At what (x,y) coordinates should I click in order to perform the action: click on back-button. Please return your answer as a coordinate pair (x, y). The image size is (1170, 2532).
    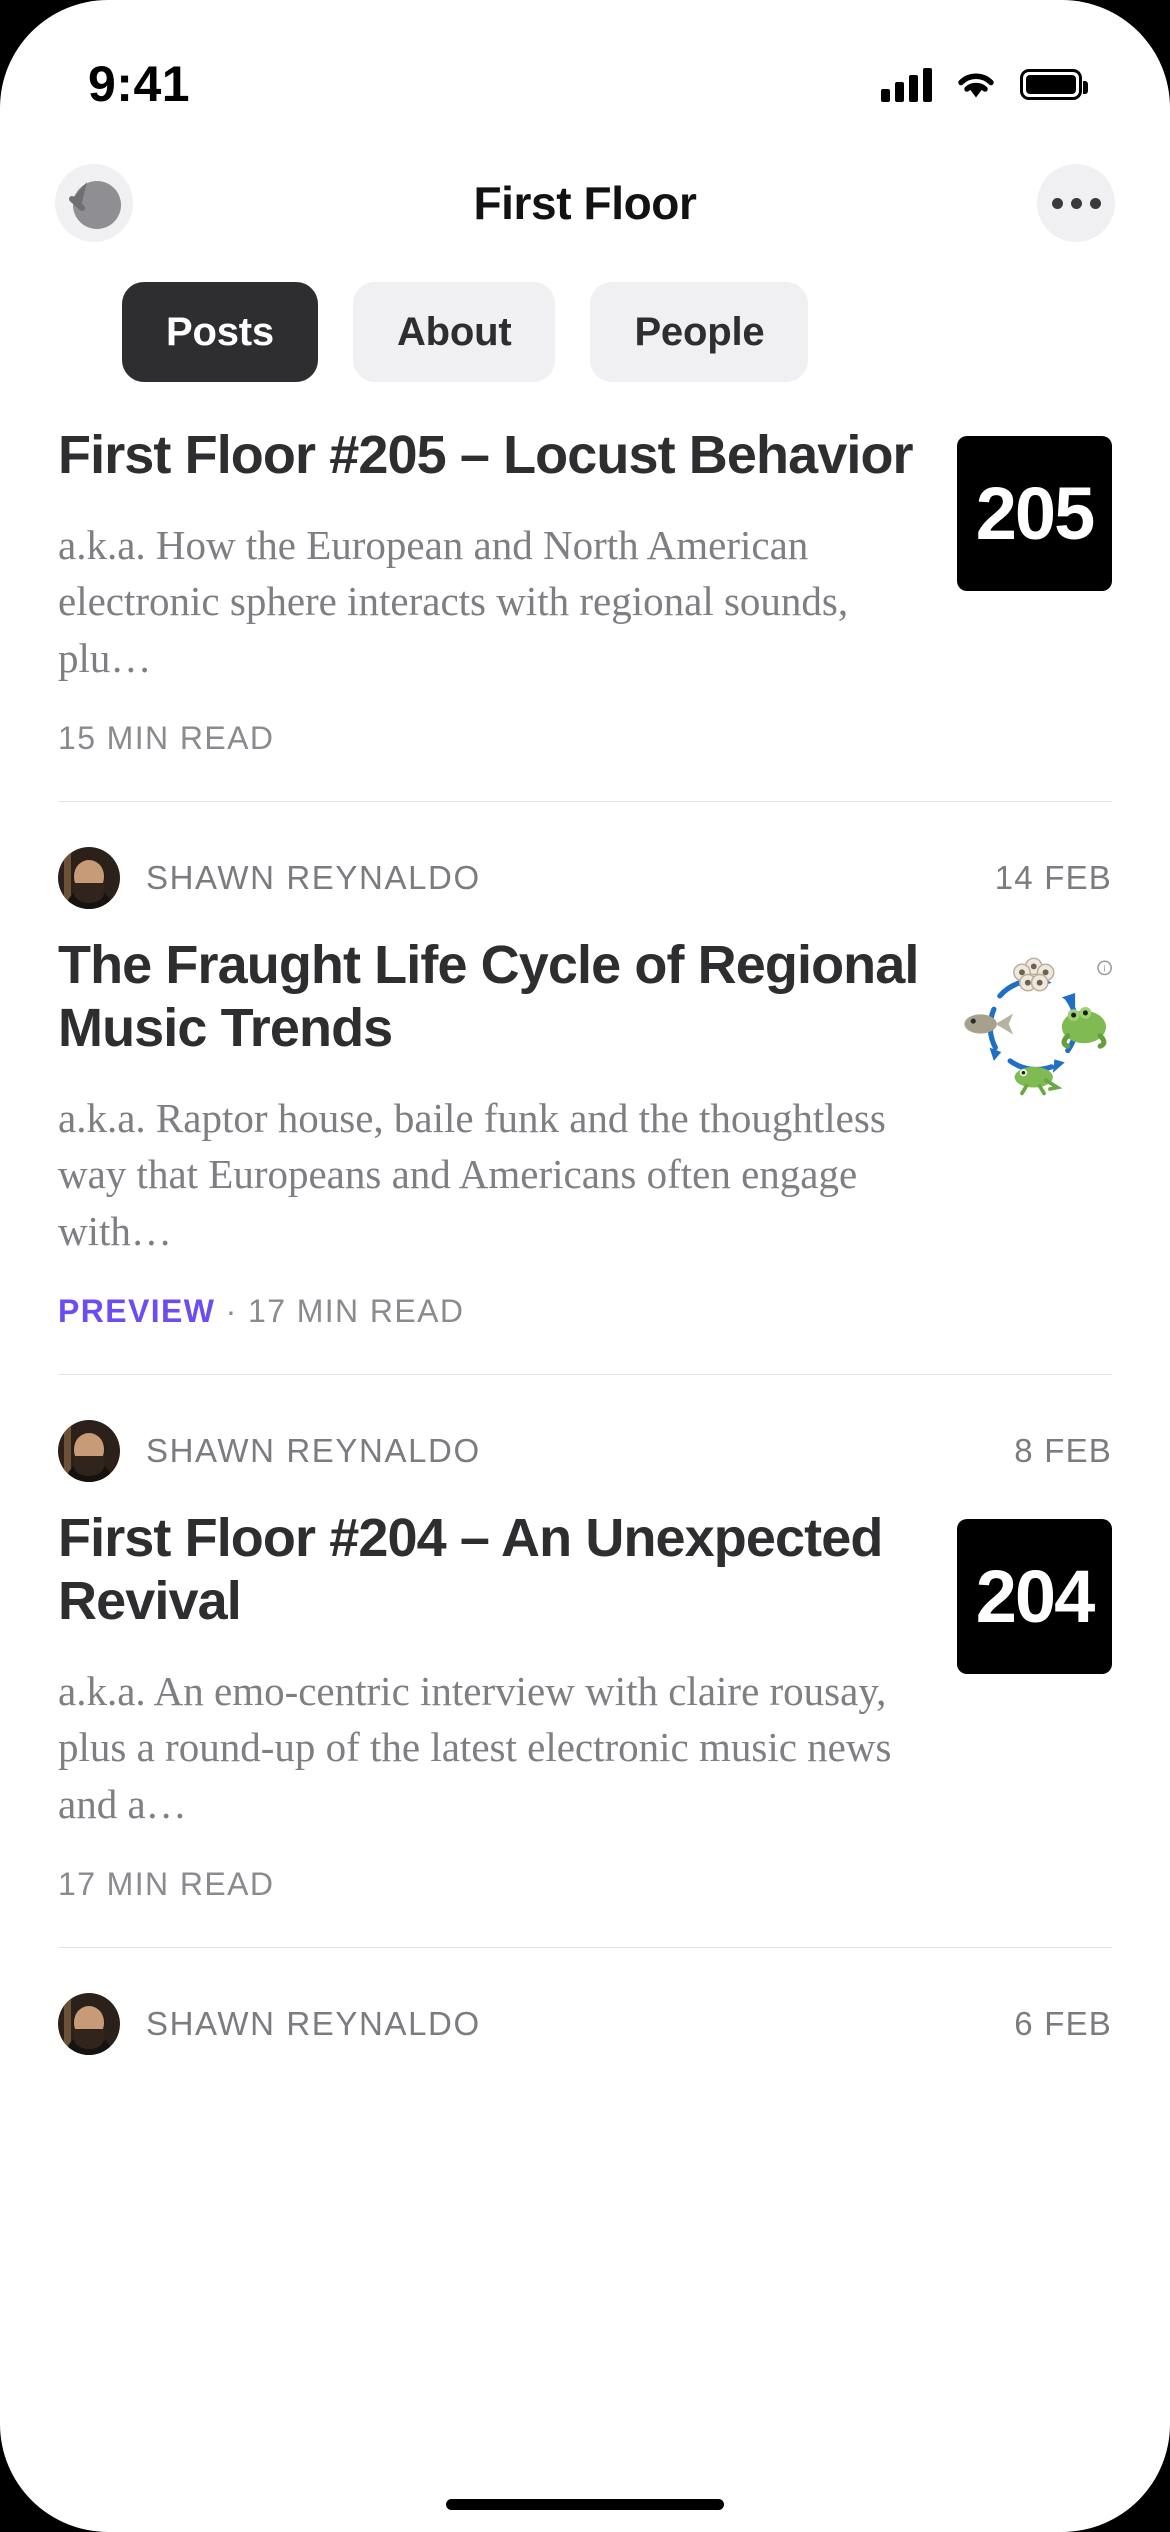
    Looking at the image, I should click on (94, 203).